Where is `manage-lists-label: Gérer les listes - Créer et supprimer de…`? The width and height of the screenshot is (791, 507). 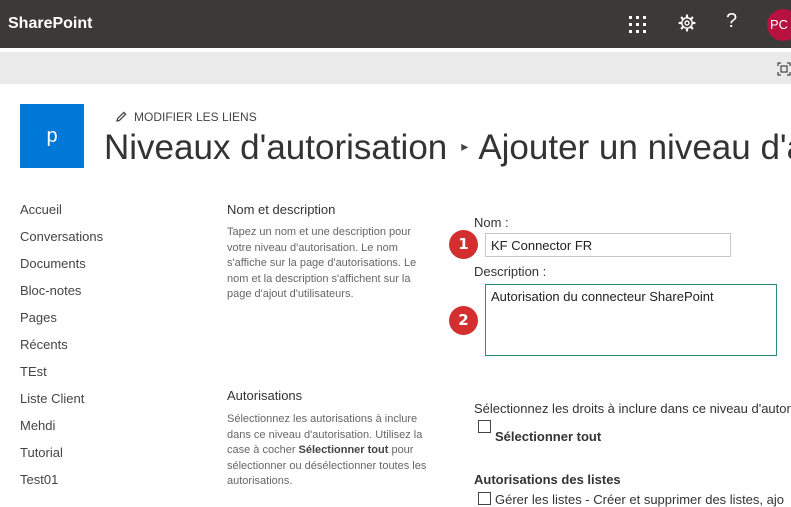 manage-lists-label: Gérer les listes - Créer et supprimer de… is located at coordinates (639, 499).